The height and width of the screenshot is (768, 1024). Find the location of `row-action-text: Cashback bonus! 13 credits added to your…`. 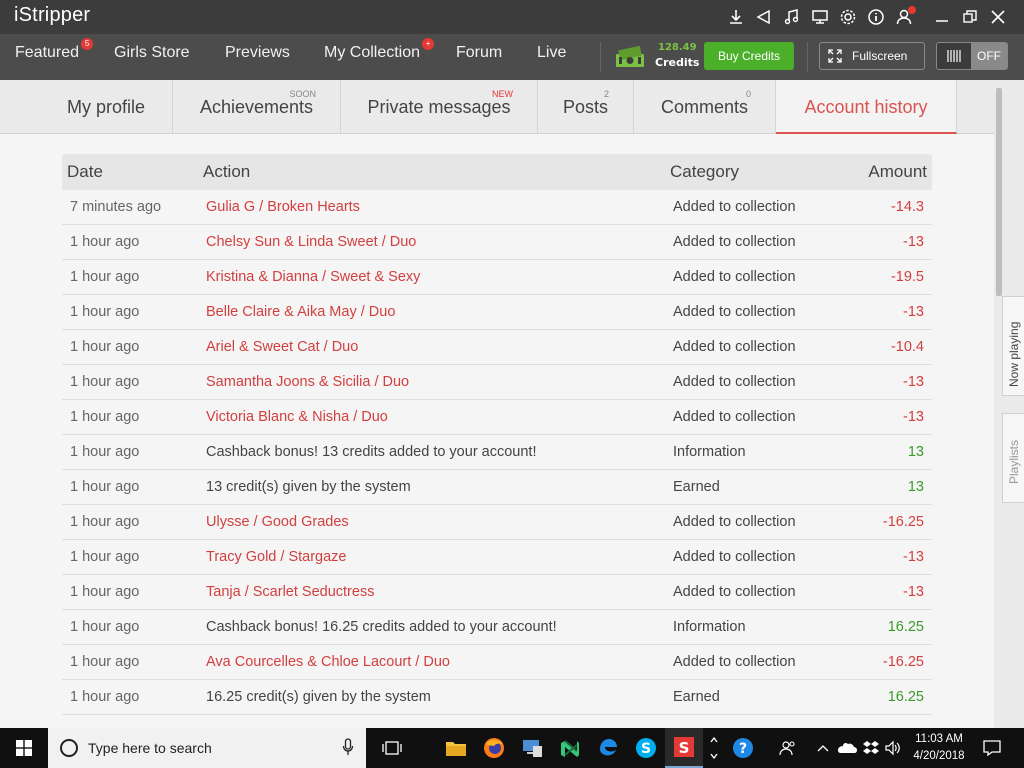

row-action-text: Cashback bonus! 13 credits added to your… is located at coordinates (371, 452).